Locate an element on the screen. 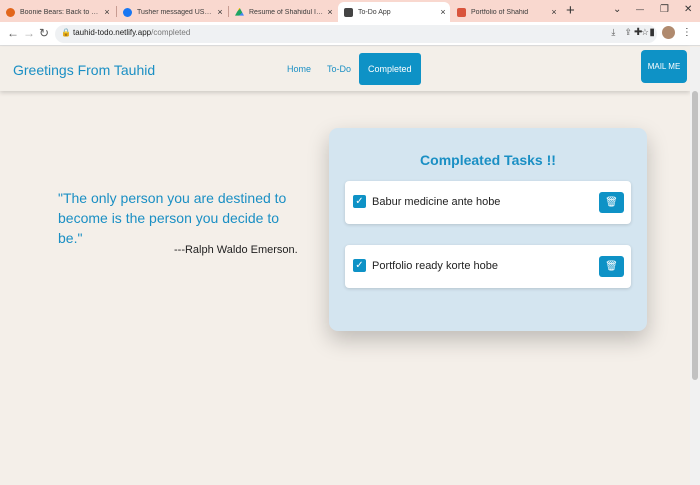 This screenshot has height=485, width=700. task-text: Portfolio ready korte hobe is located at coordinates (435, 266).